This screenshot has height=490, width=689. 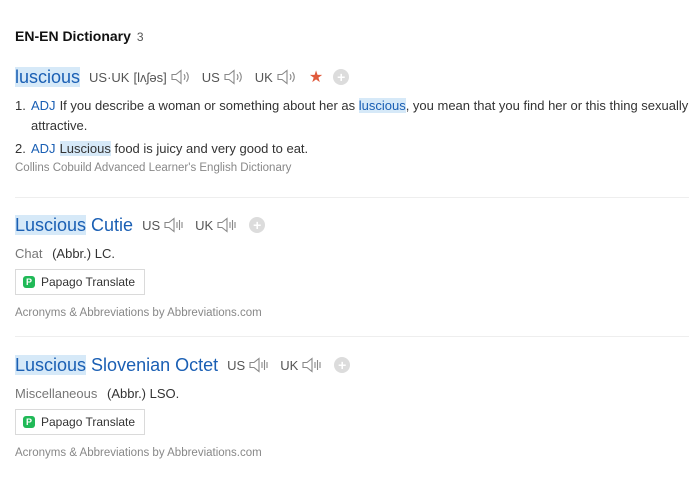 What do you see at coordinates (140, 37) in the screenshot?
I see `result-count: 3` at bounding box center [140, 37].